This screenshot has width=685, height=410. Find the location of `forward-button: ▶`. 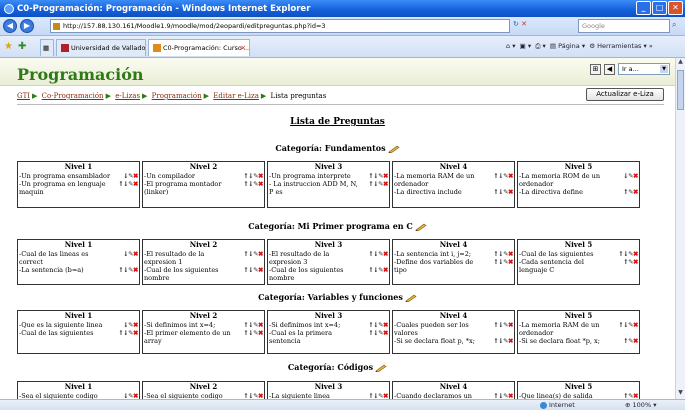

forward-button: ▶ is located at coordinates (27, 26).